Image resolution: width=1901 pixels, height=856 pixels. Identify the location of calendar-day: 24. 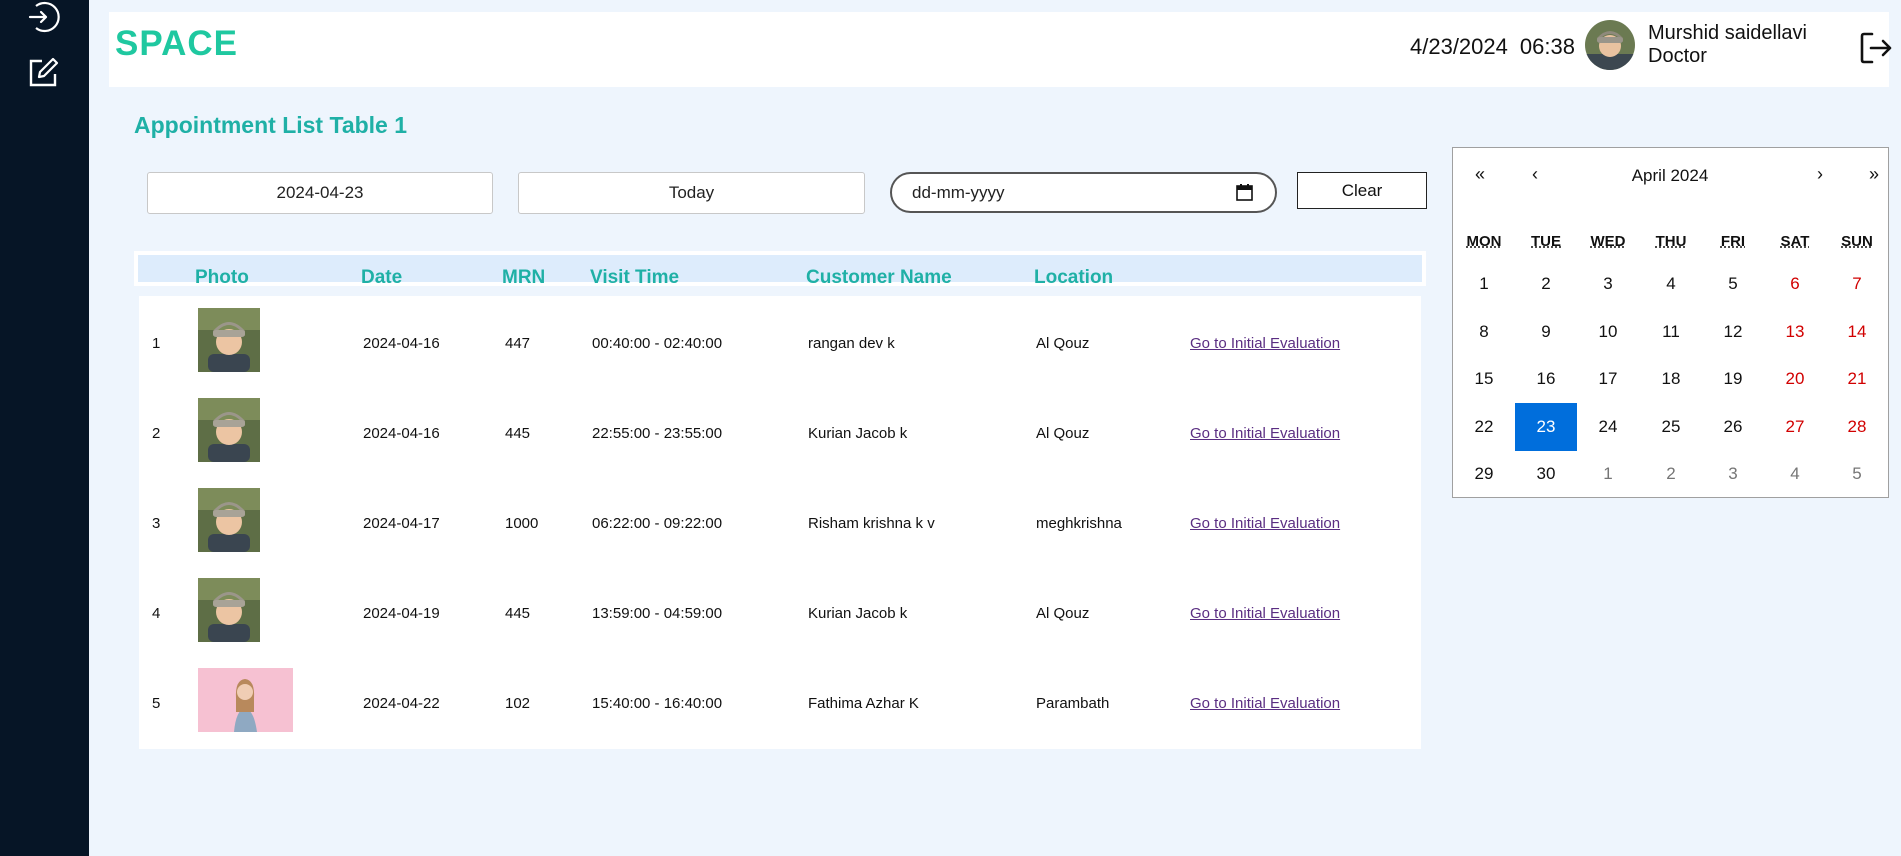
(1608, 427).